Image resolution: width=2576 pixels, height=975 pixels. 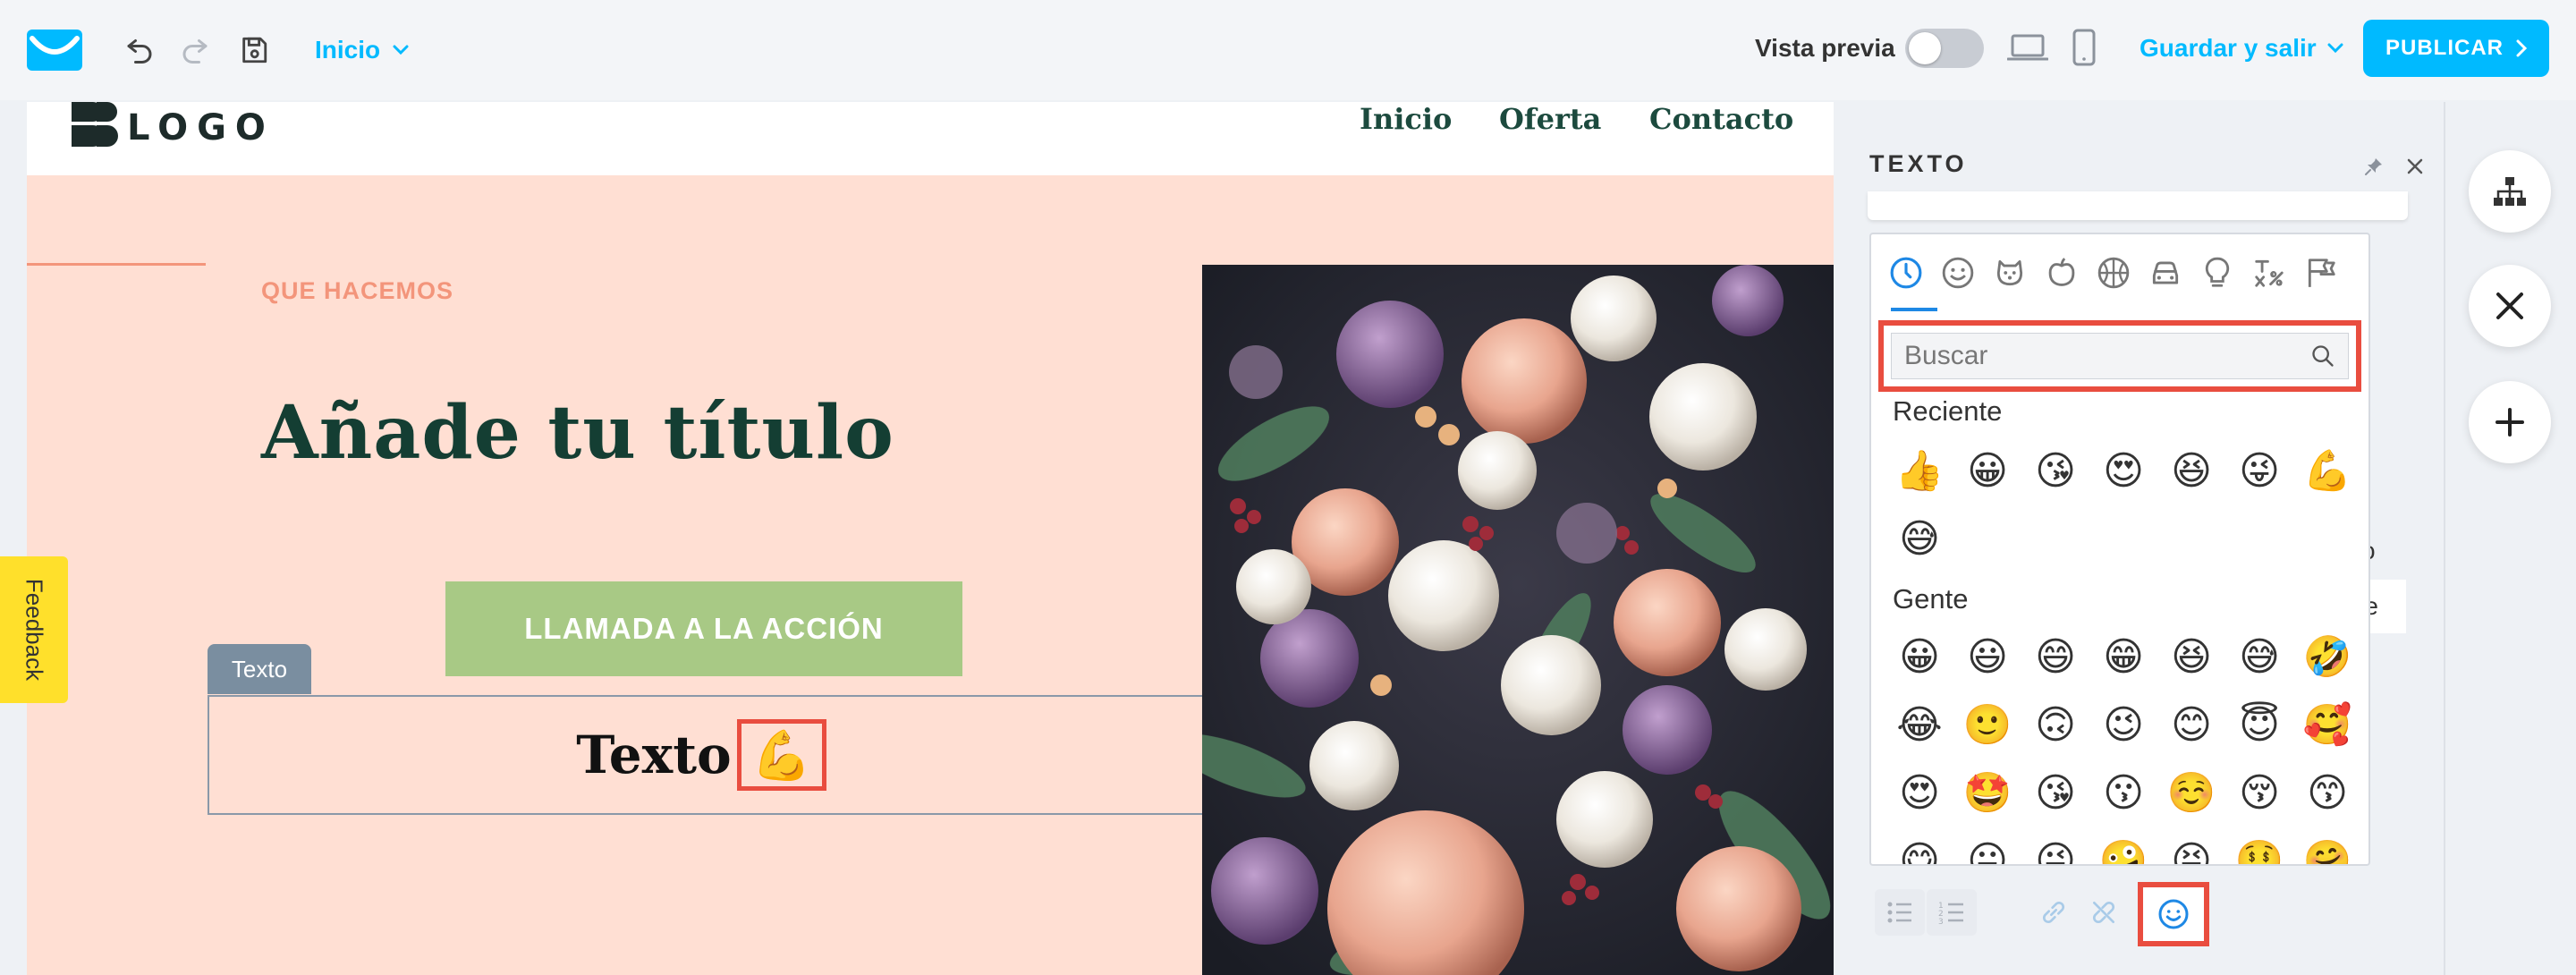 I want to click on redo-icon, so click(x=195, y=50).